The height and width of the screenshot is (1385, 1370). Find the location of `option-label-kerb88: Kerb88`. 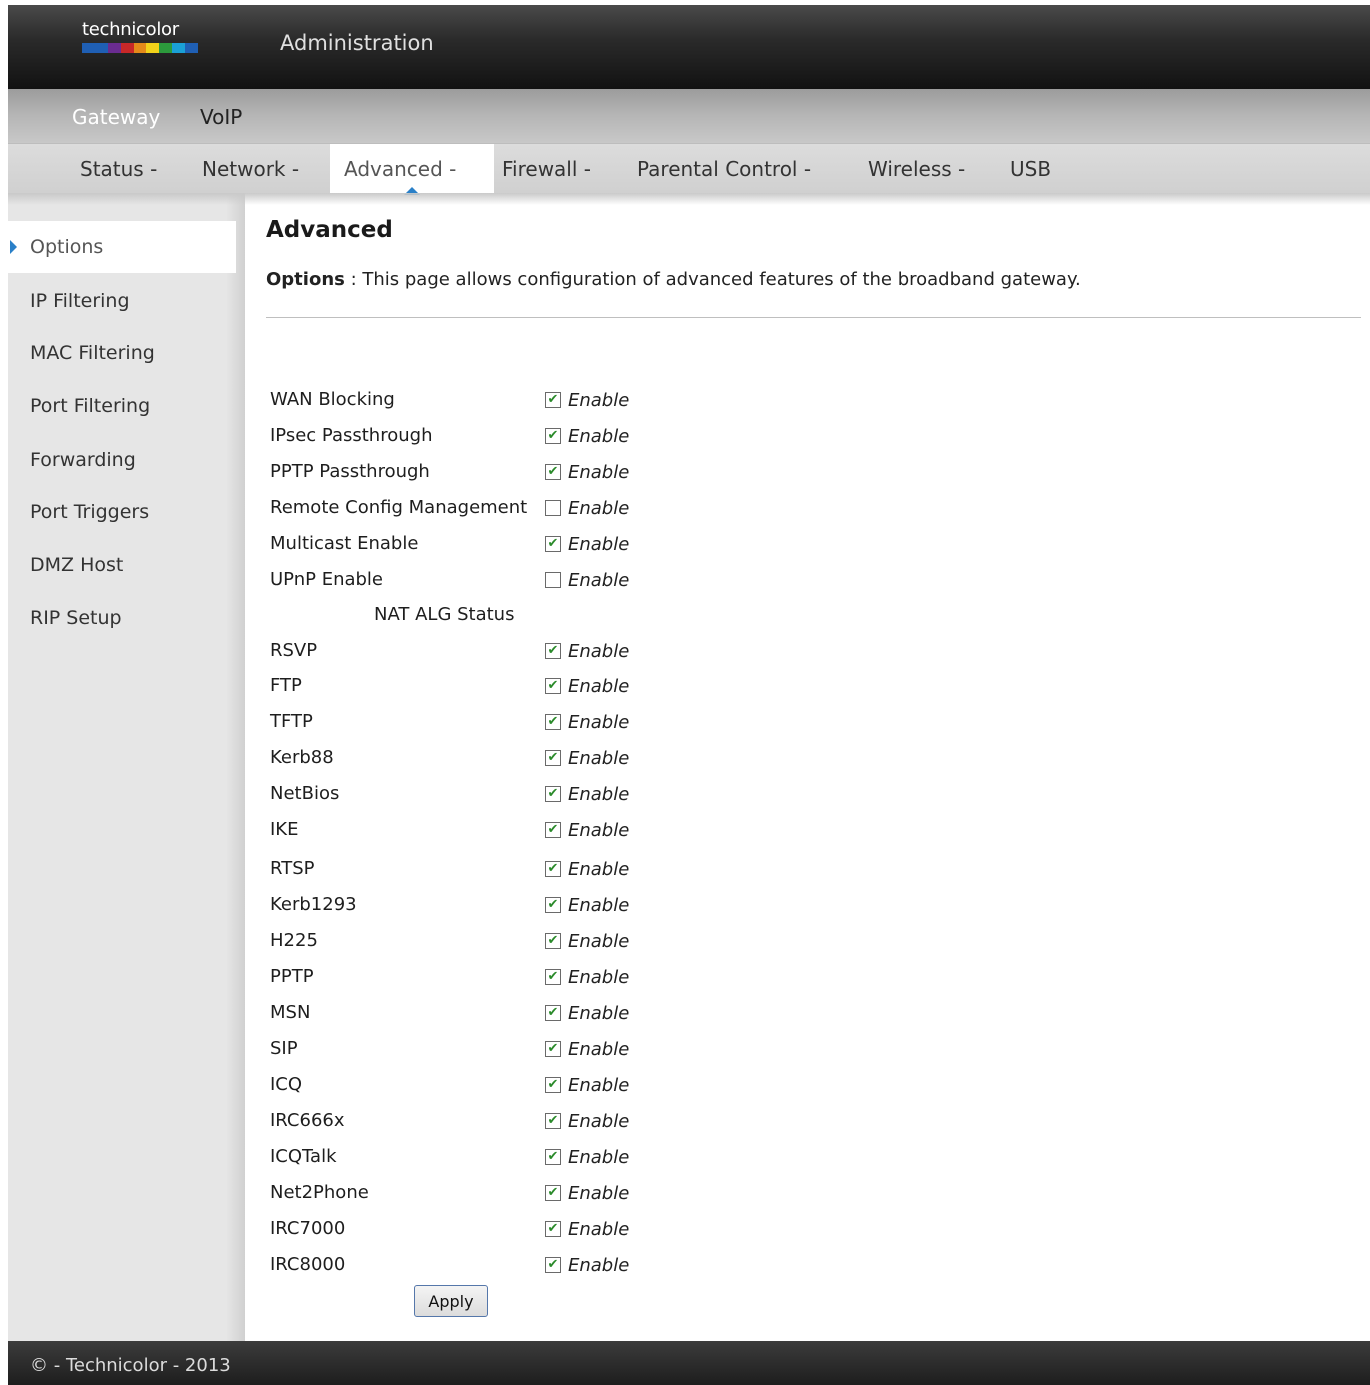

option-label-kerb88: Kerb88 is located at coordinates (302, 757).